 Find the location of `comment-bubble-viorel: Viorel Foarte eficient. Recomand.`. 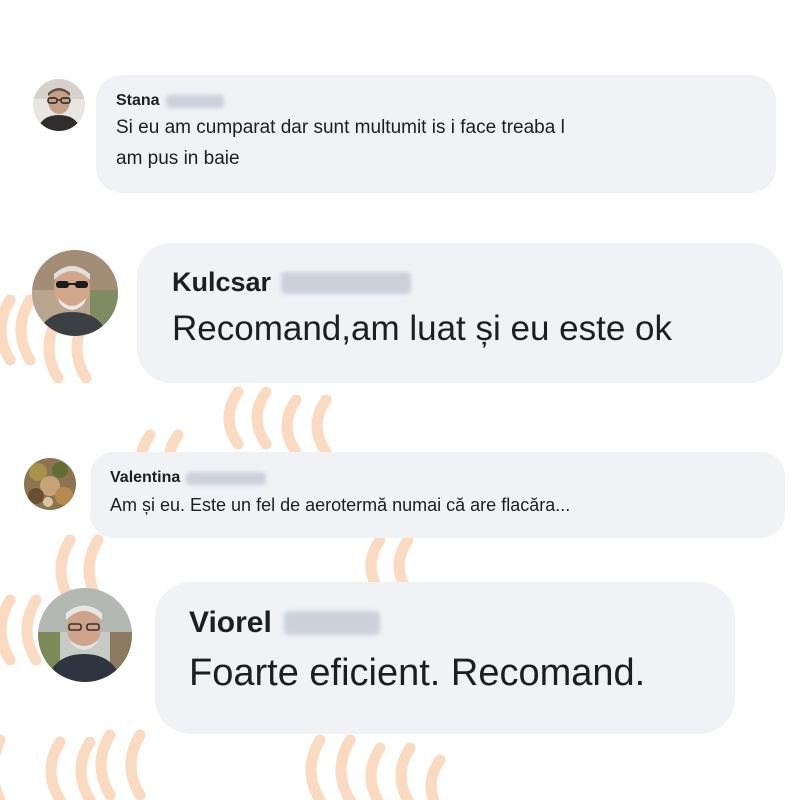

comment-bubble-viorel: Viorel Foarte eficient. Recomand. is located at coordinates (445, 658).